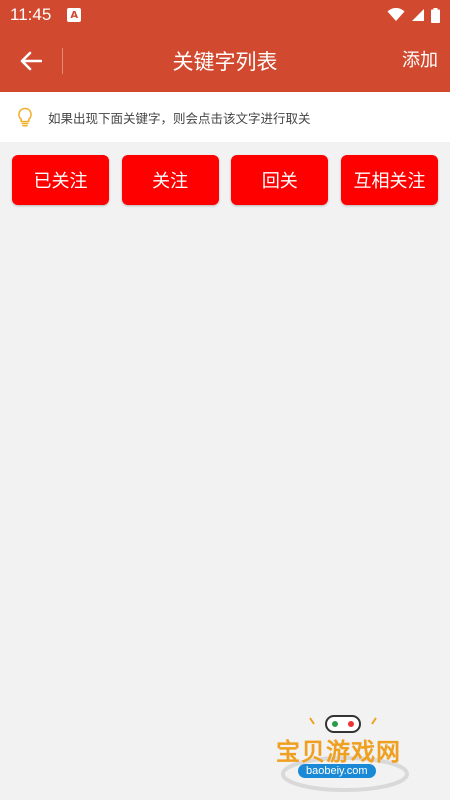  Describe the element at coordinates (337, 771) in the screenshot. I see `watermark-url: baobeiy.com` at that location.